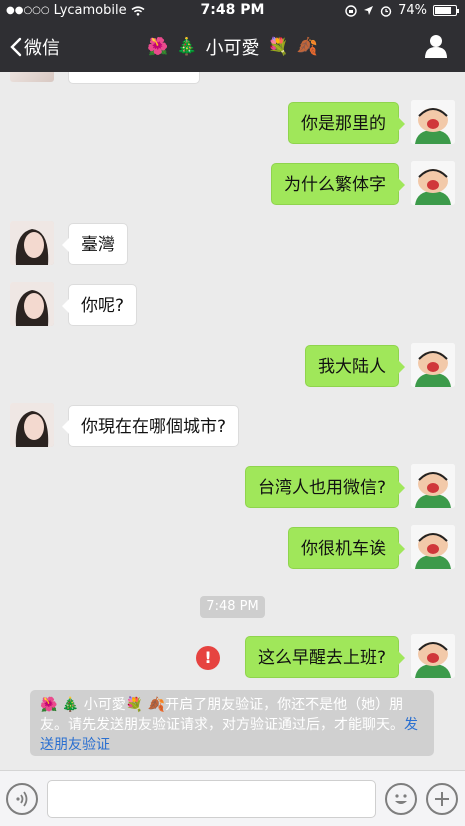  I want to click on message-bubble: 你現在在哪個城市?, so click(150, 426).